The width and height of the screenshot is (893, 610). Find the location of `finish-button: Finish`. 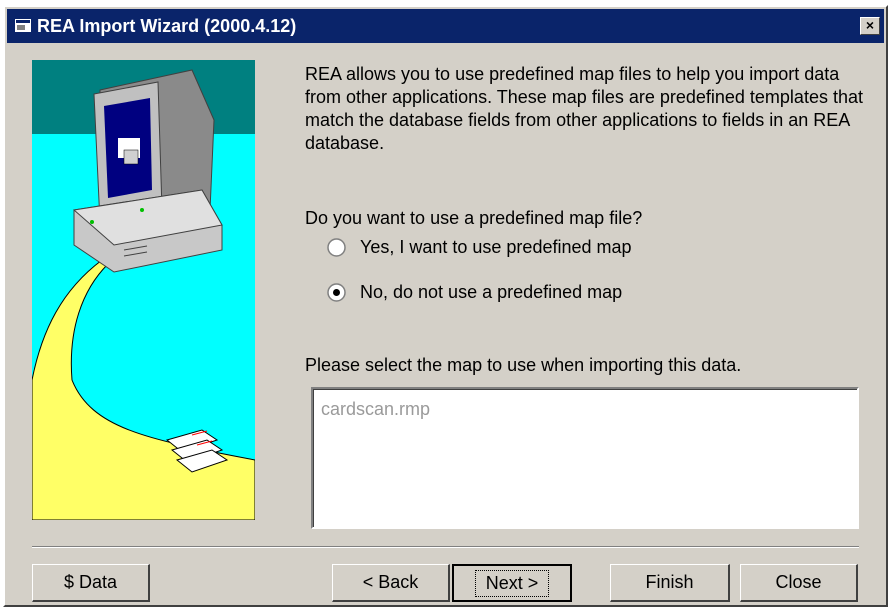

finish-button: Finish is located at coordinates (670, 583).